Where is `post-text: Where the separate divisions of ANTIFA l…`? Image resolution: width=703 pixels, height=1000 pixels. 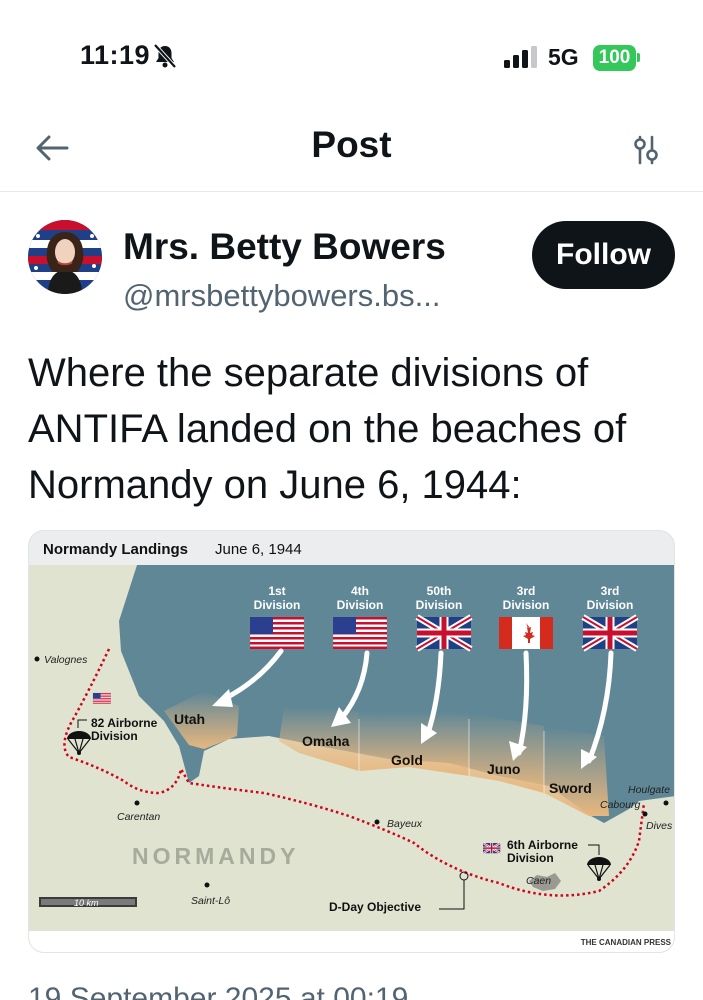 post-text: Where the separate divisions of ANTIFA l… is located at coordinates (327, 429).